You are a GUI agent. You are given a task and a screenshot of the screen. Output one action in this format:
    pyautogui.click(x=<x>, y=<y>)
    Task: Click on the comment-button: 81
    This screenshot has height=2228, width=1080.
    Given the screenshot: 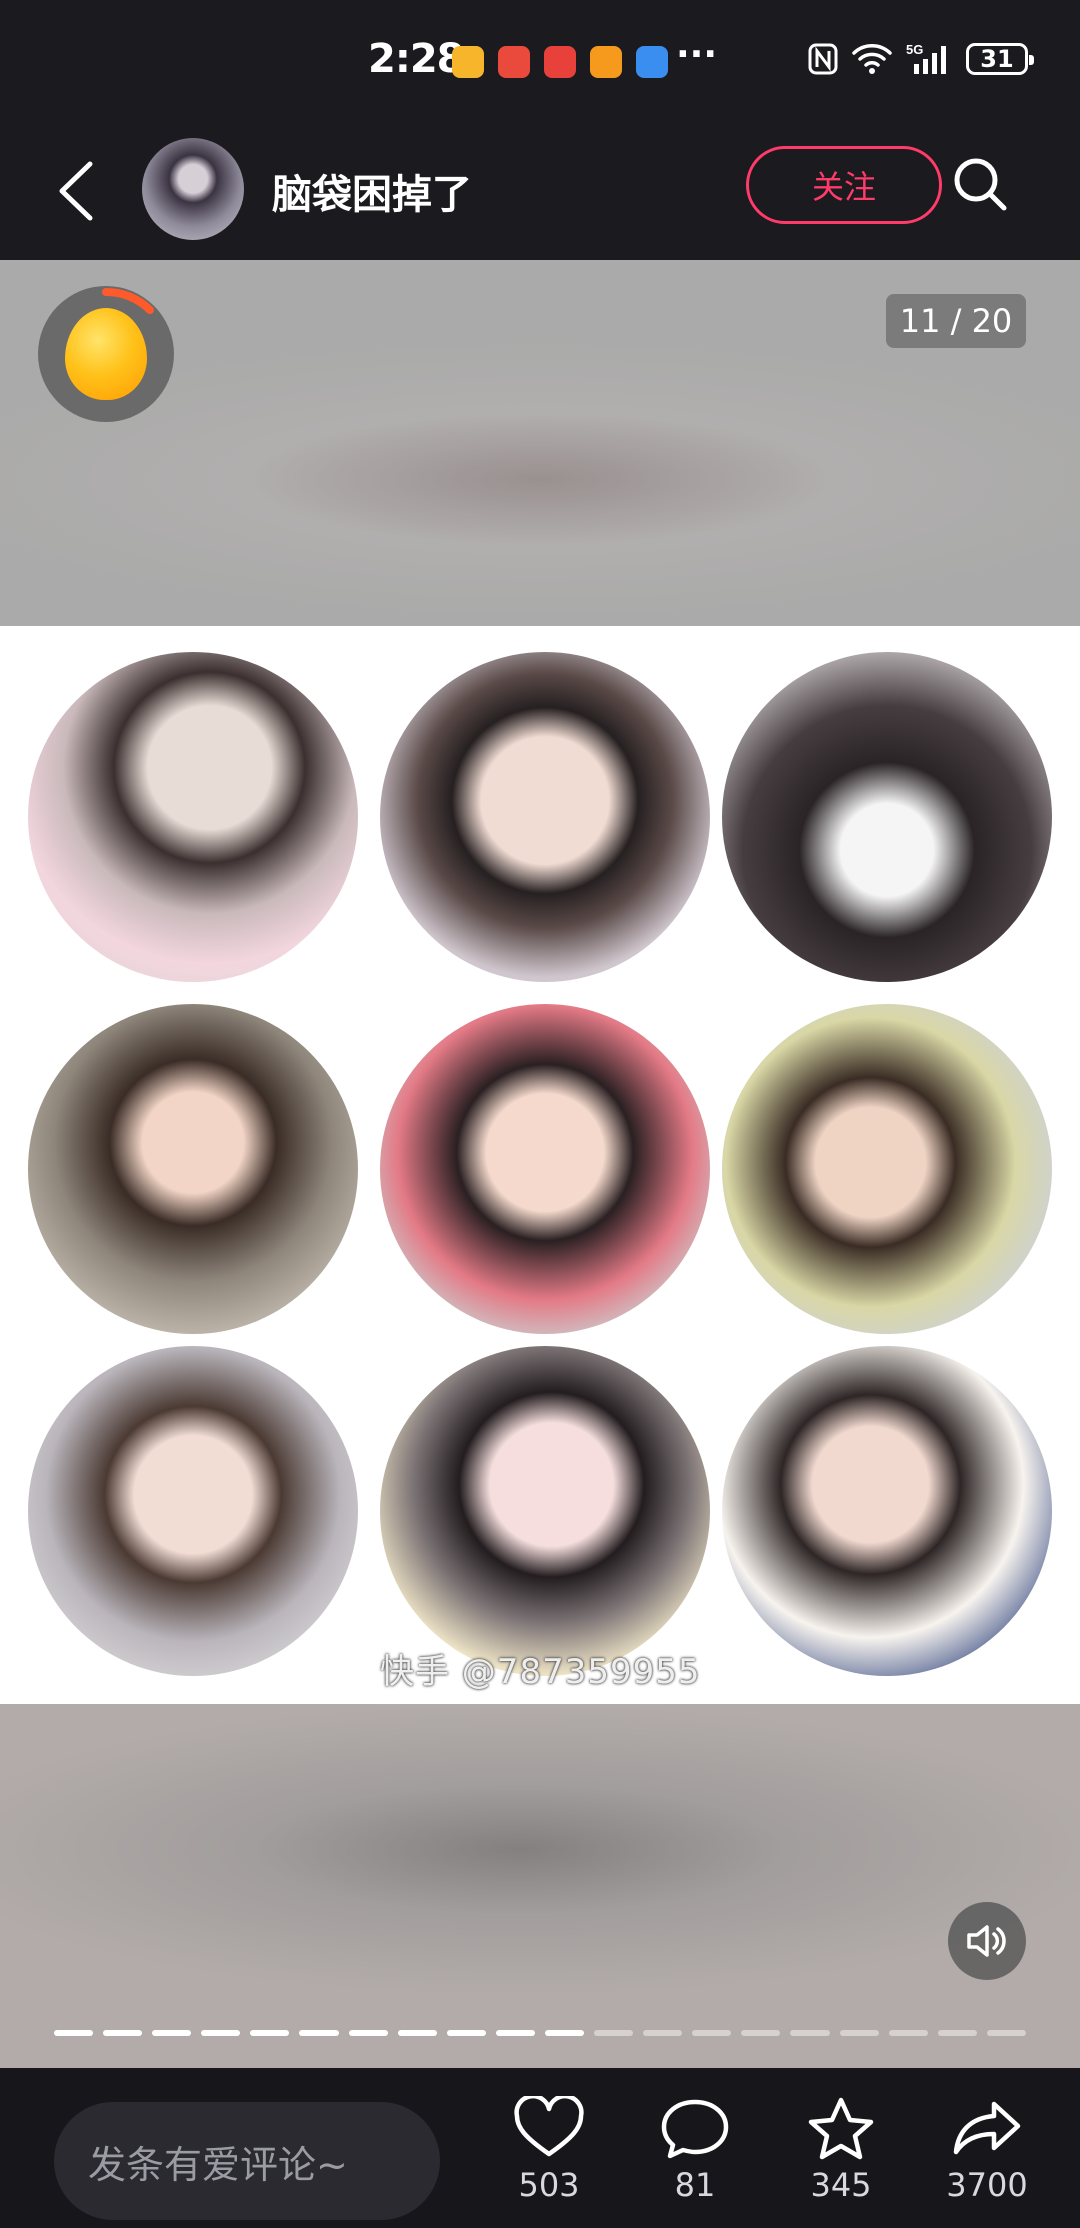 What is the action you would take?
    pyautogui.click(x=695, y=2150)
    